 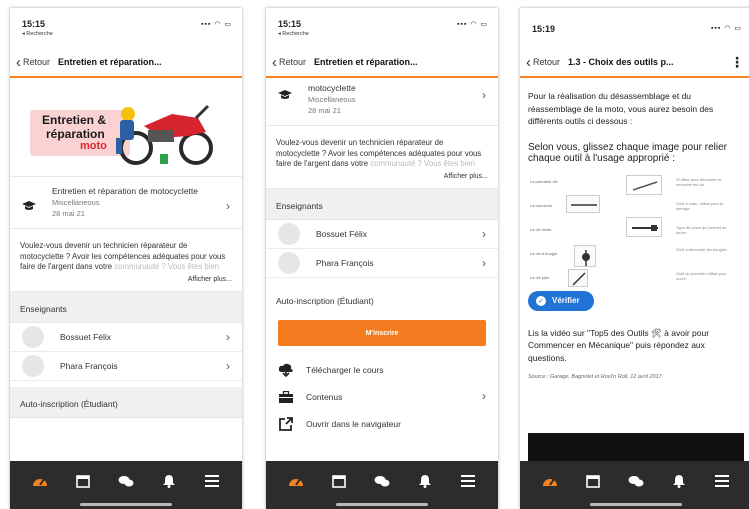 What do you see at coordinates (701, 249) in the screenshot?
I see `exercise-description: Outil à démonter les bougies` at bounding box center [701, 249].